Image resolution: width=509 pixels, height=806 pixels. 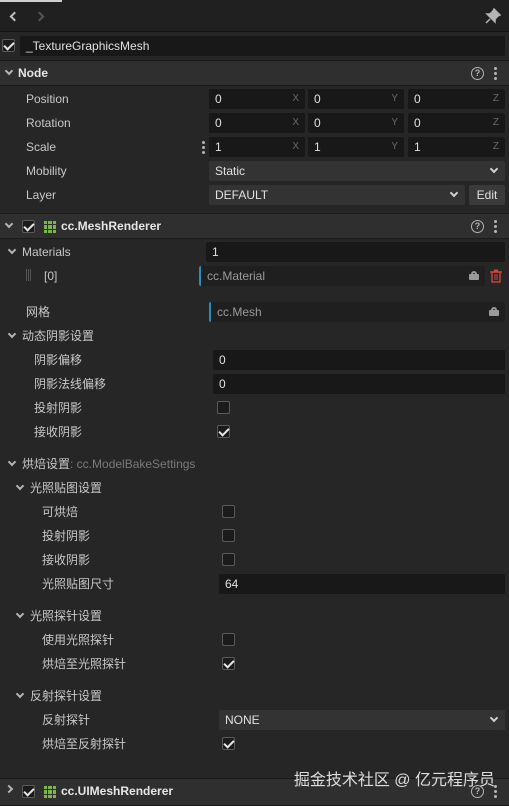 I want to click on scale-z-input: 1Z, so click(x=456, y=147).